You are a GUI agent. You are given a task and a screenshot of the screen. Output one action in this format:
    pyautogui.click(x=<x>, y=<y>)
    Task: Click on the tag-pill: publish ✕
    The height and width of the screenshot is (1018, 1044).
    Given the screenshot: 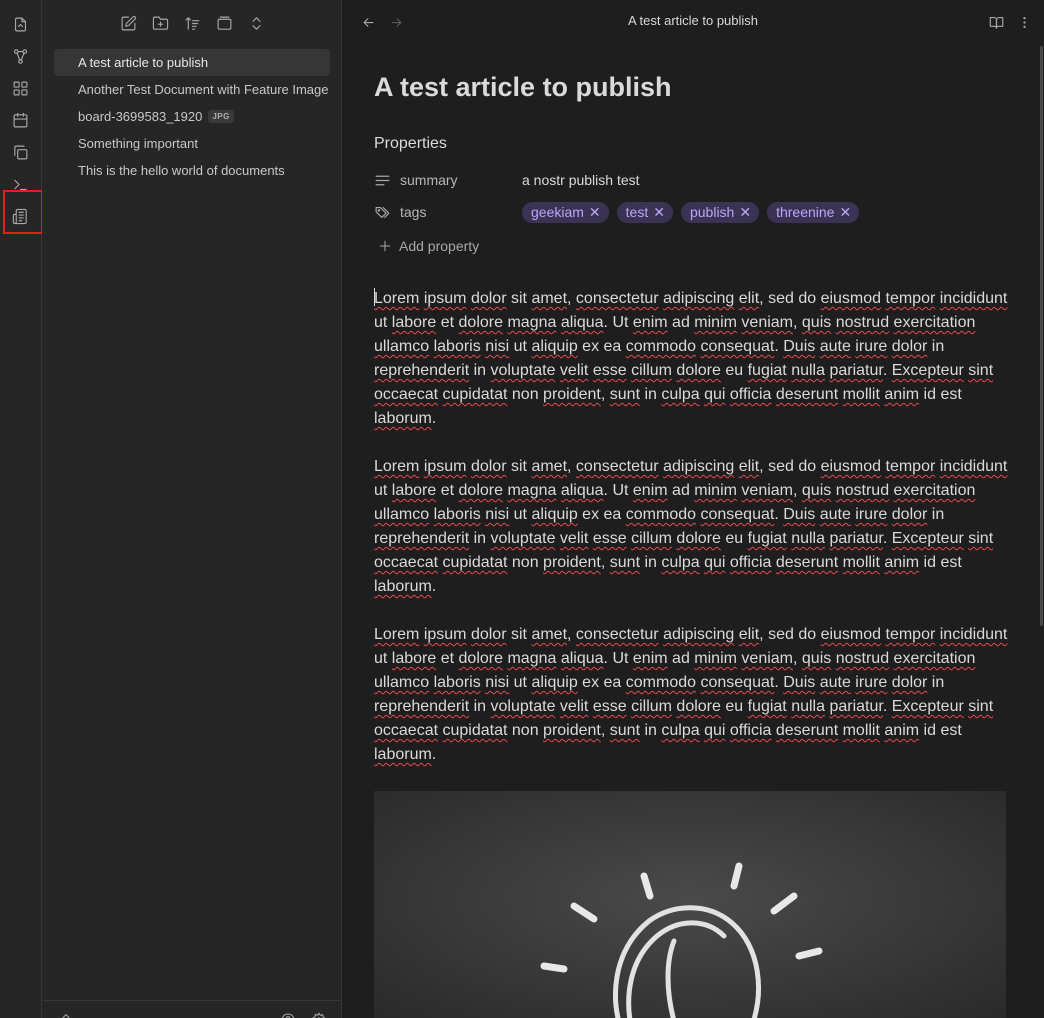 What is the action you would take?
    pyautogui.click(x=720, y=212)
    